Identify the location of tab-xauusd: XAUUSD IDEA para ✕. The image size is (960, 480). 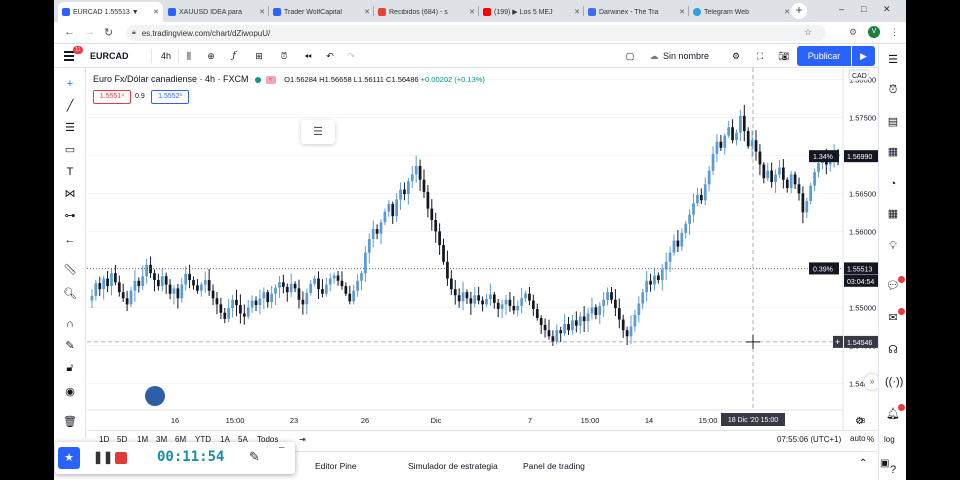
(216, 12).